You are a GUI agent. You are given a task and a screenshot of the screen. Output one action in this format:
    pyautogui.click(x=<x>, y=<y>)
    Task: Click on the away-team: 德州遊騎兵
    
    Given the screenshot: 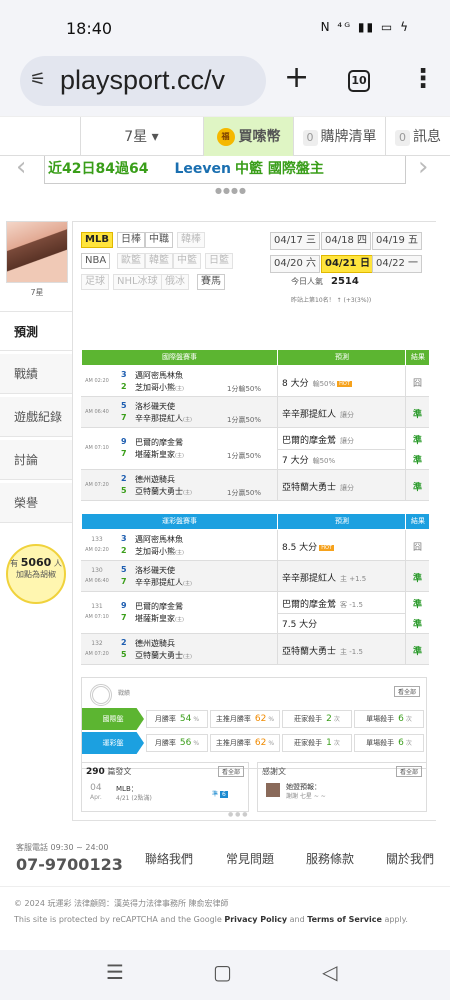 What is the action you would take?
    pyautogui.click(x=155, y=479)
    